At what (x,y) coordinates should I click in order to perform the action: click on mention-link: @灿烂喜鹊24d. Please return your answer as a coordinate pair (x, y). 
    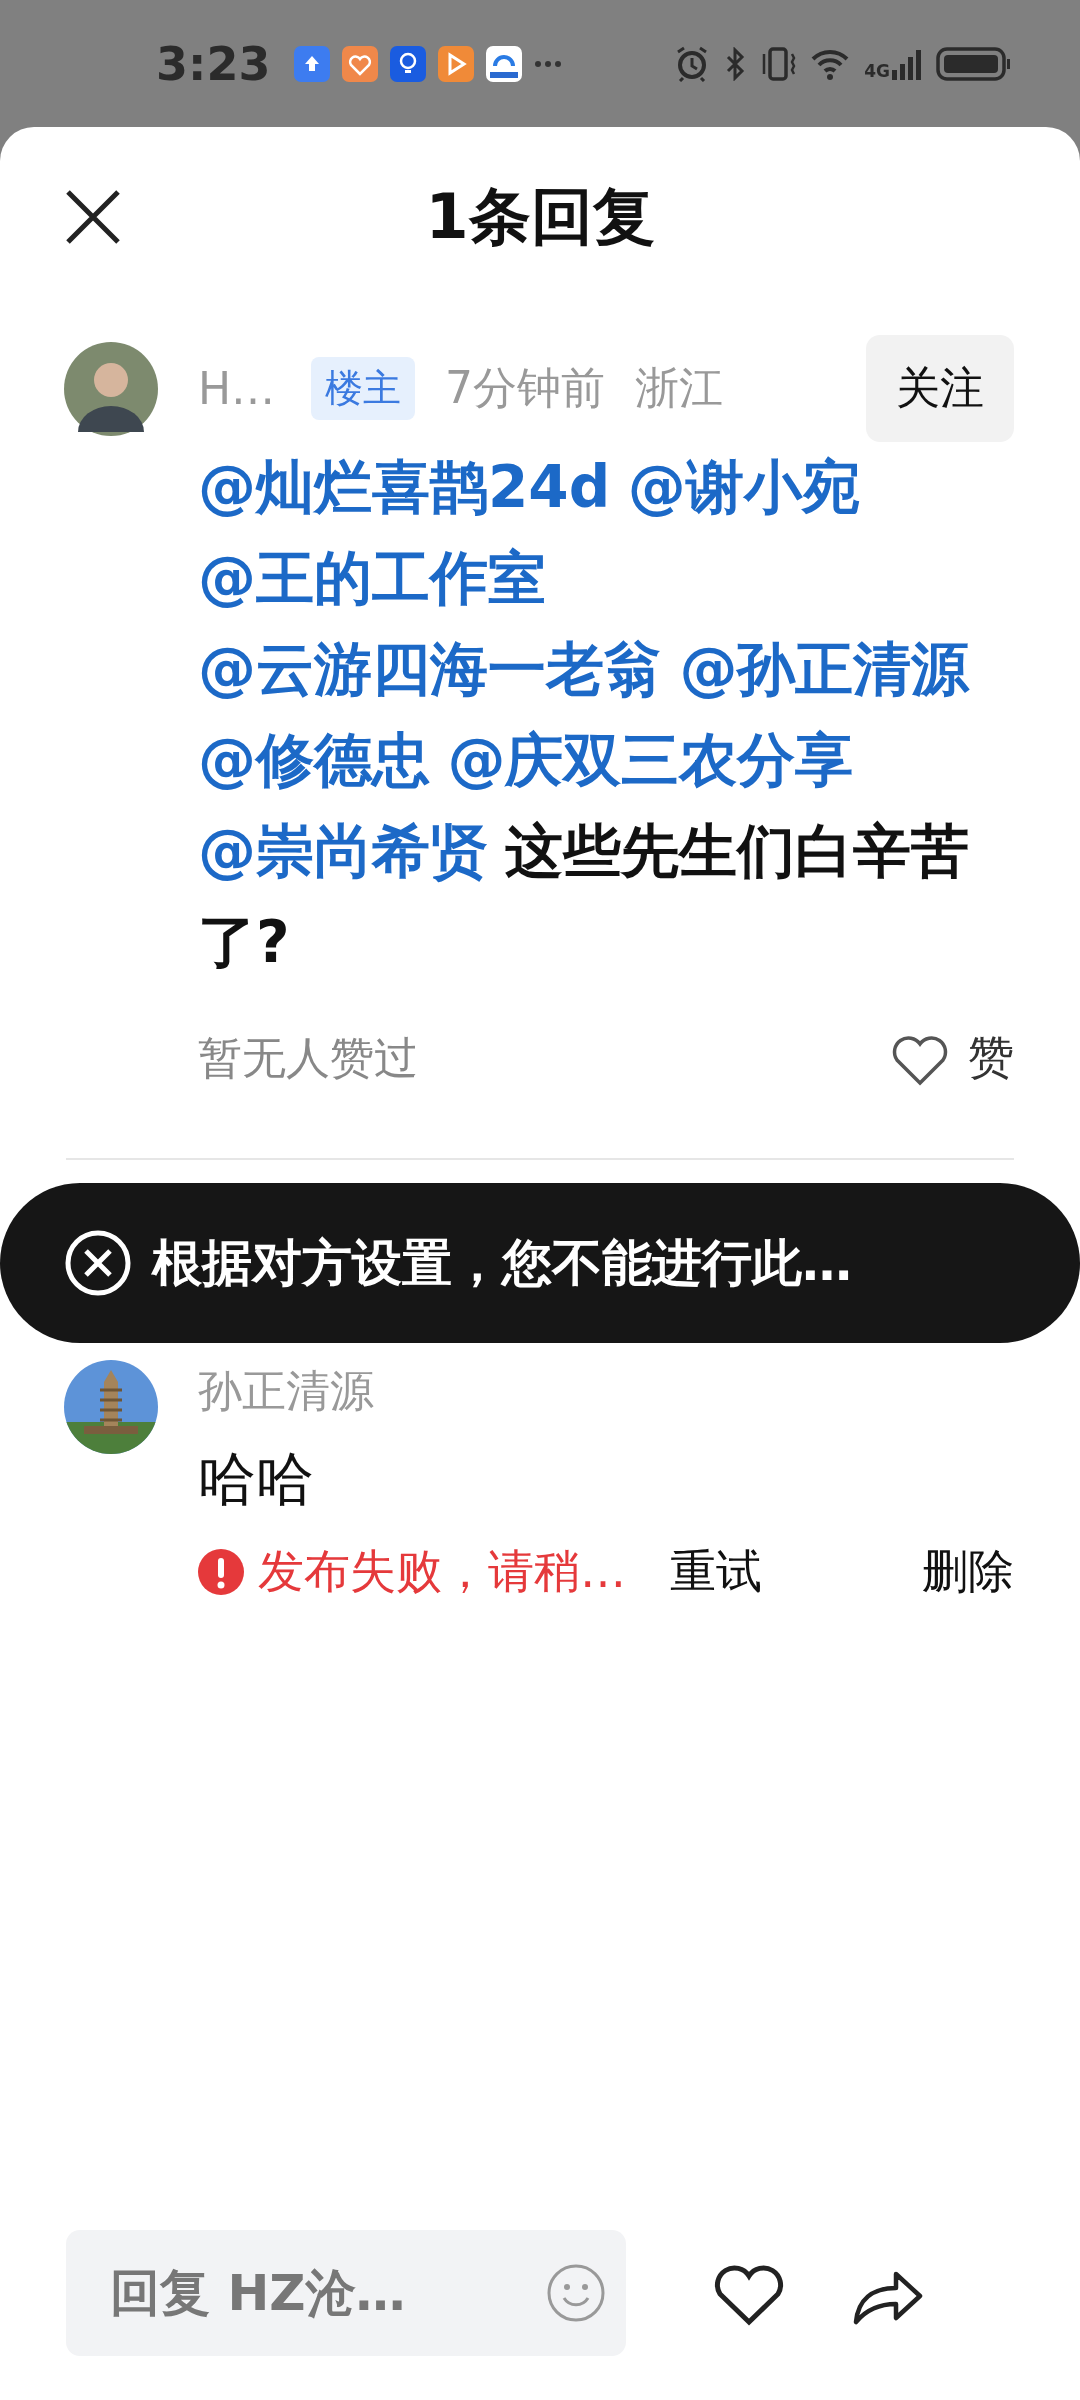
    Looking at the image, I should click on (404, 487).